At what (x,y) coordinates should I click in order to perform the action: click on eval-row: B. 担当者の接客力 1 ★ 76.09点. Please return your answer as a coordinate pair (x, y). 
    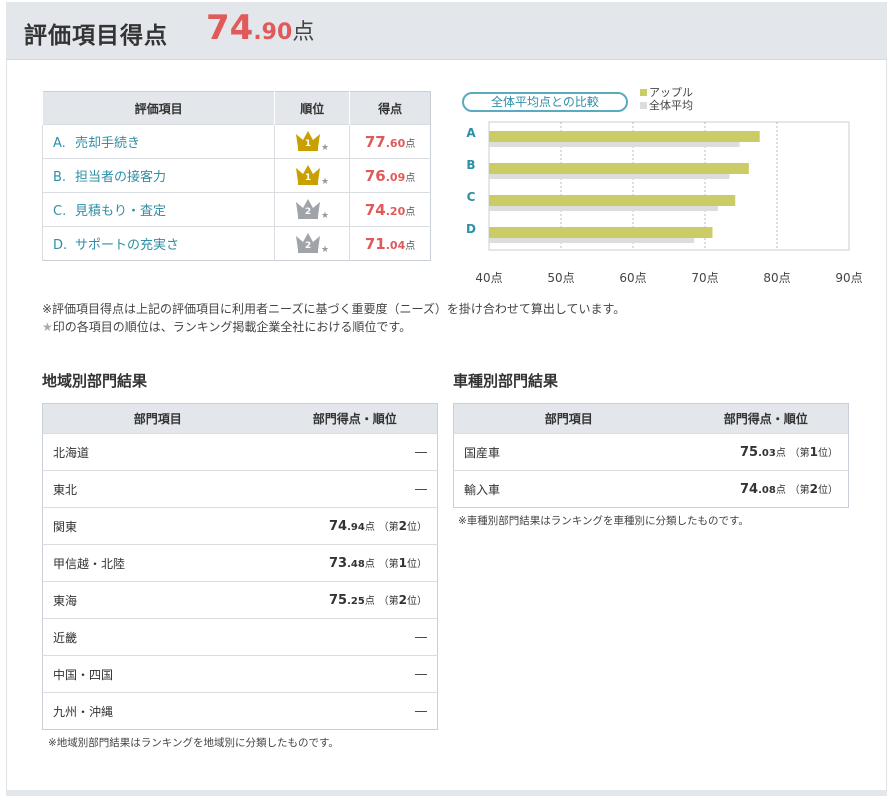
    Looking at the image, I should click on (236, 175).